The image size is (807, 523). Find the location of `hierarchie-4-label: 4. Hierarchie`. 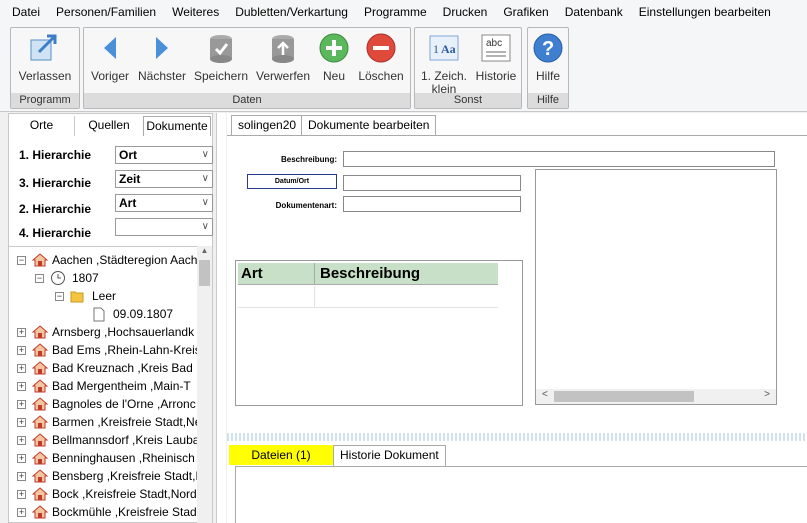

hierarchie-4-label: 4. Hierarchie is located at coordinates (55, 233).